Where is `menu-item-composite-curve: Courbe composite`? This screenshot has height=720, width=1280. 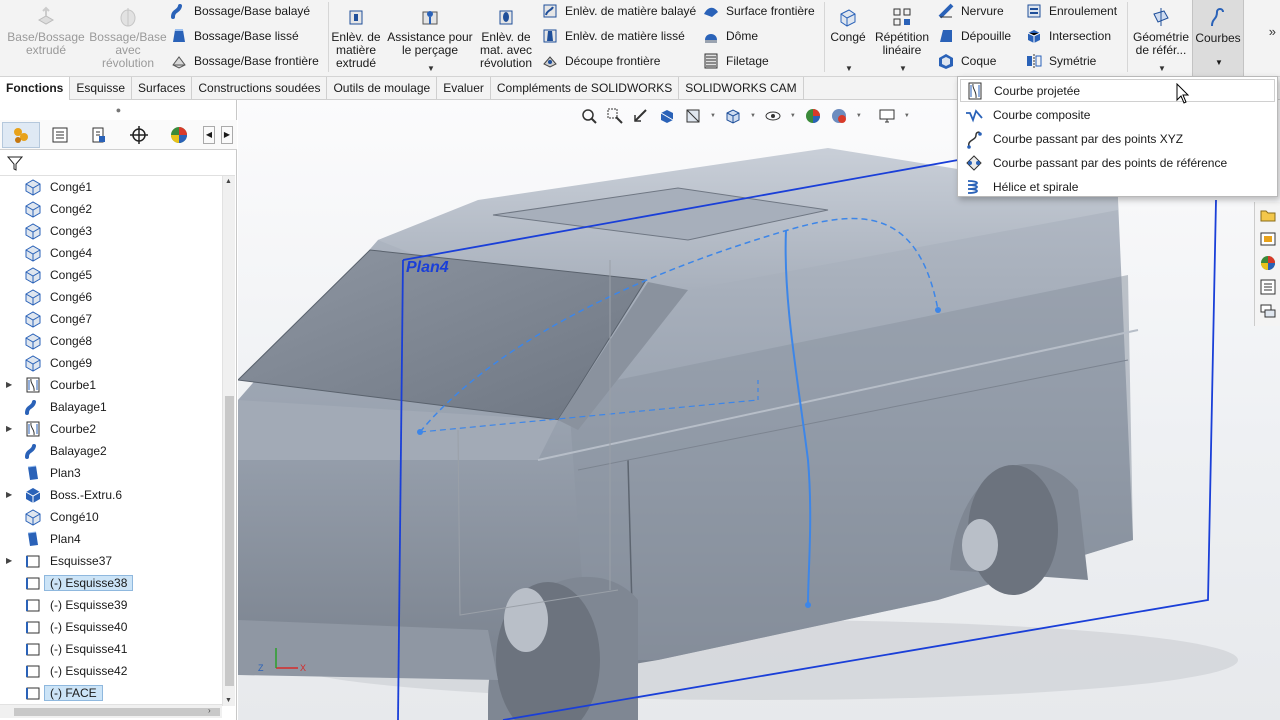
menu-item-composite-curve: Courbe composite is located at coordinates (1117, 114).